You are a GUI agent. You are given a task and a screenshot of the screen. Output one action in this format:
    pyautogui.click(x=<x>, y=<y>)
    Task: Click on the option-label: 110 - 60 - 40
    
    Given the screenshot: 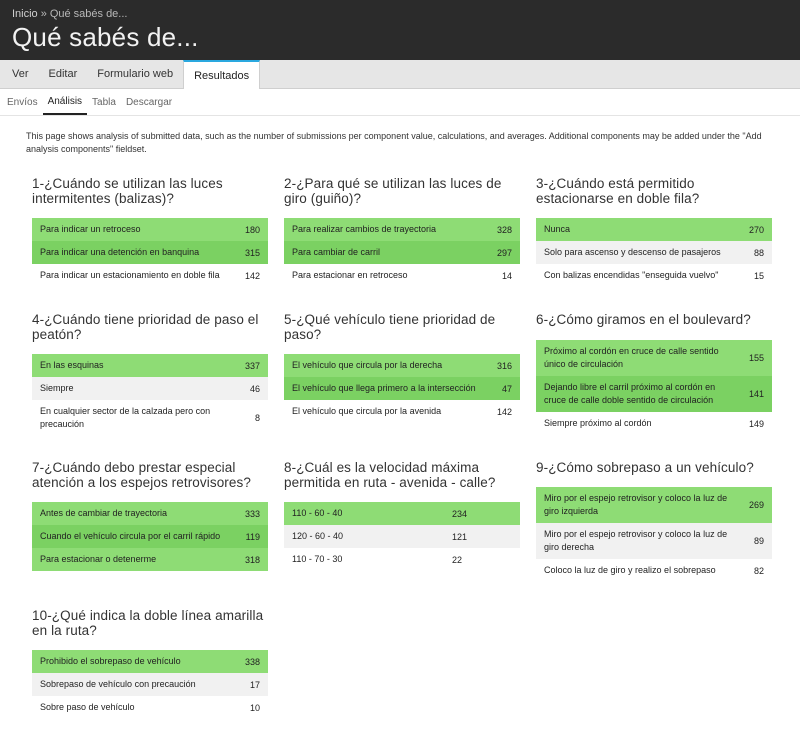 What is the action you would take?
    pyautogui.click(x=317, y=513)
    